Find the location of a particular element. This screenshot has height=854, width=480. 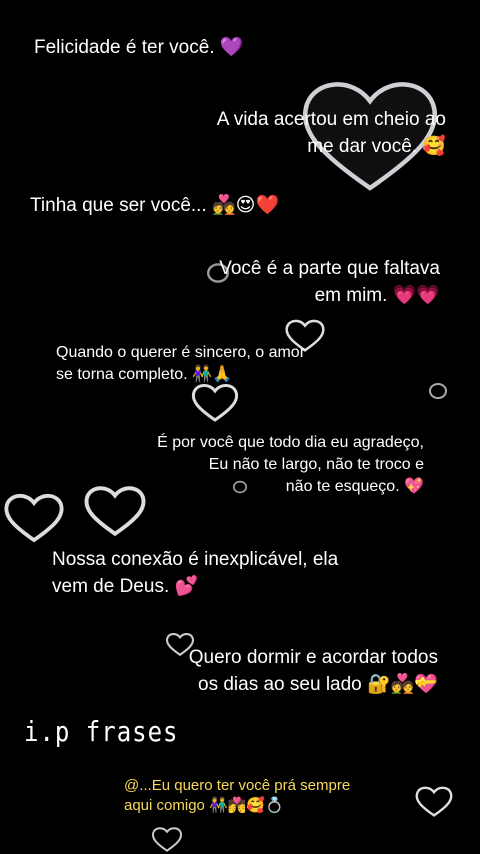

quote-4: Você é a parte que faltava em mim. 💗💗 is located at coordinates (329, 282).